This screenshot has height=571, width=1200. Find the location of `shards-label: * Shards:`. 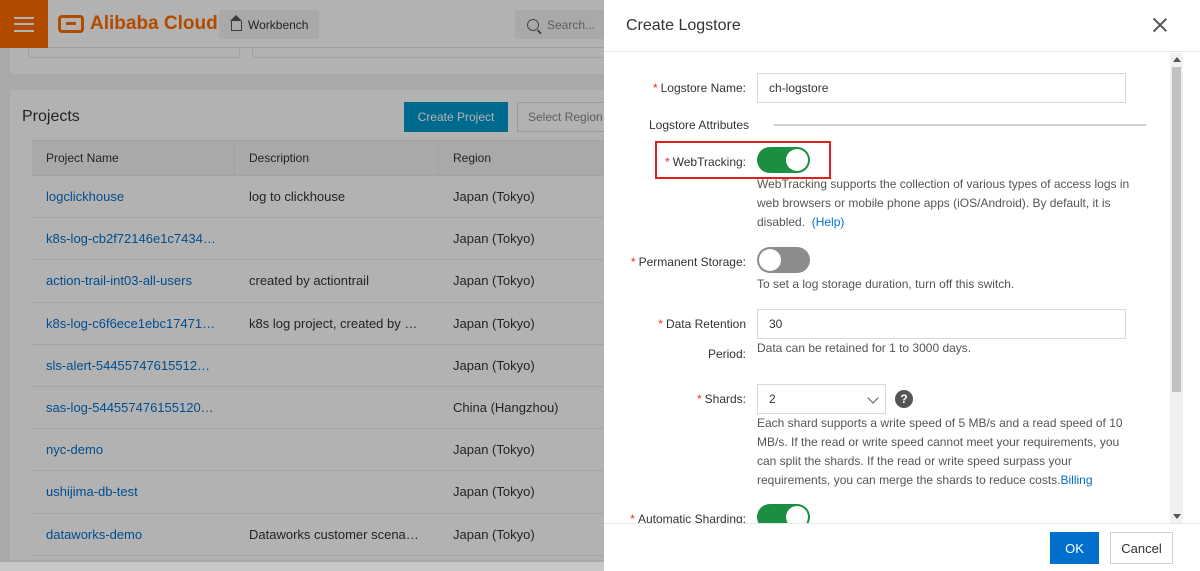

shards-label: * Shards: is located at coordinates (721, 399).